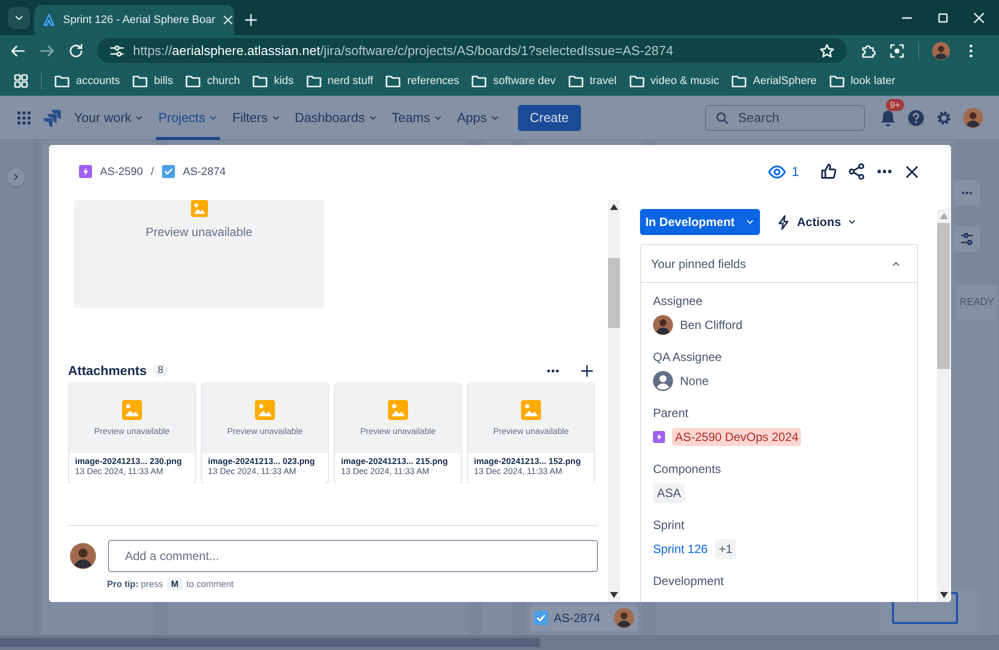 Image resolution: width=999 pixels, height=650 pixels. I want to click on bookmark-folder: church, so click(212, 80).